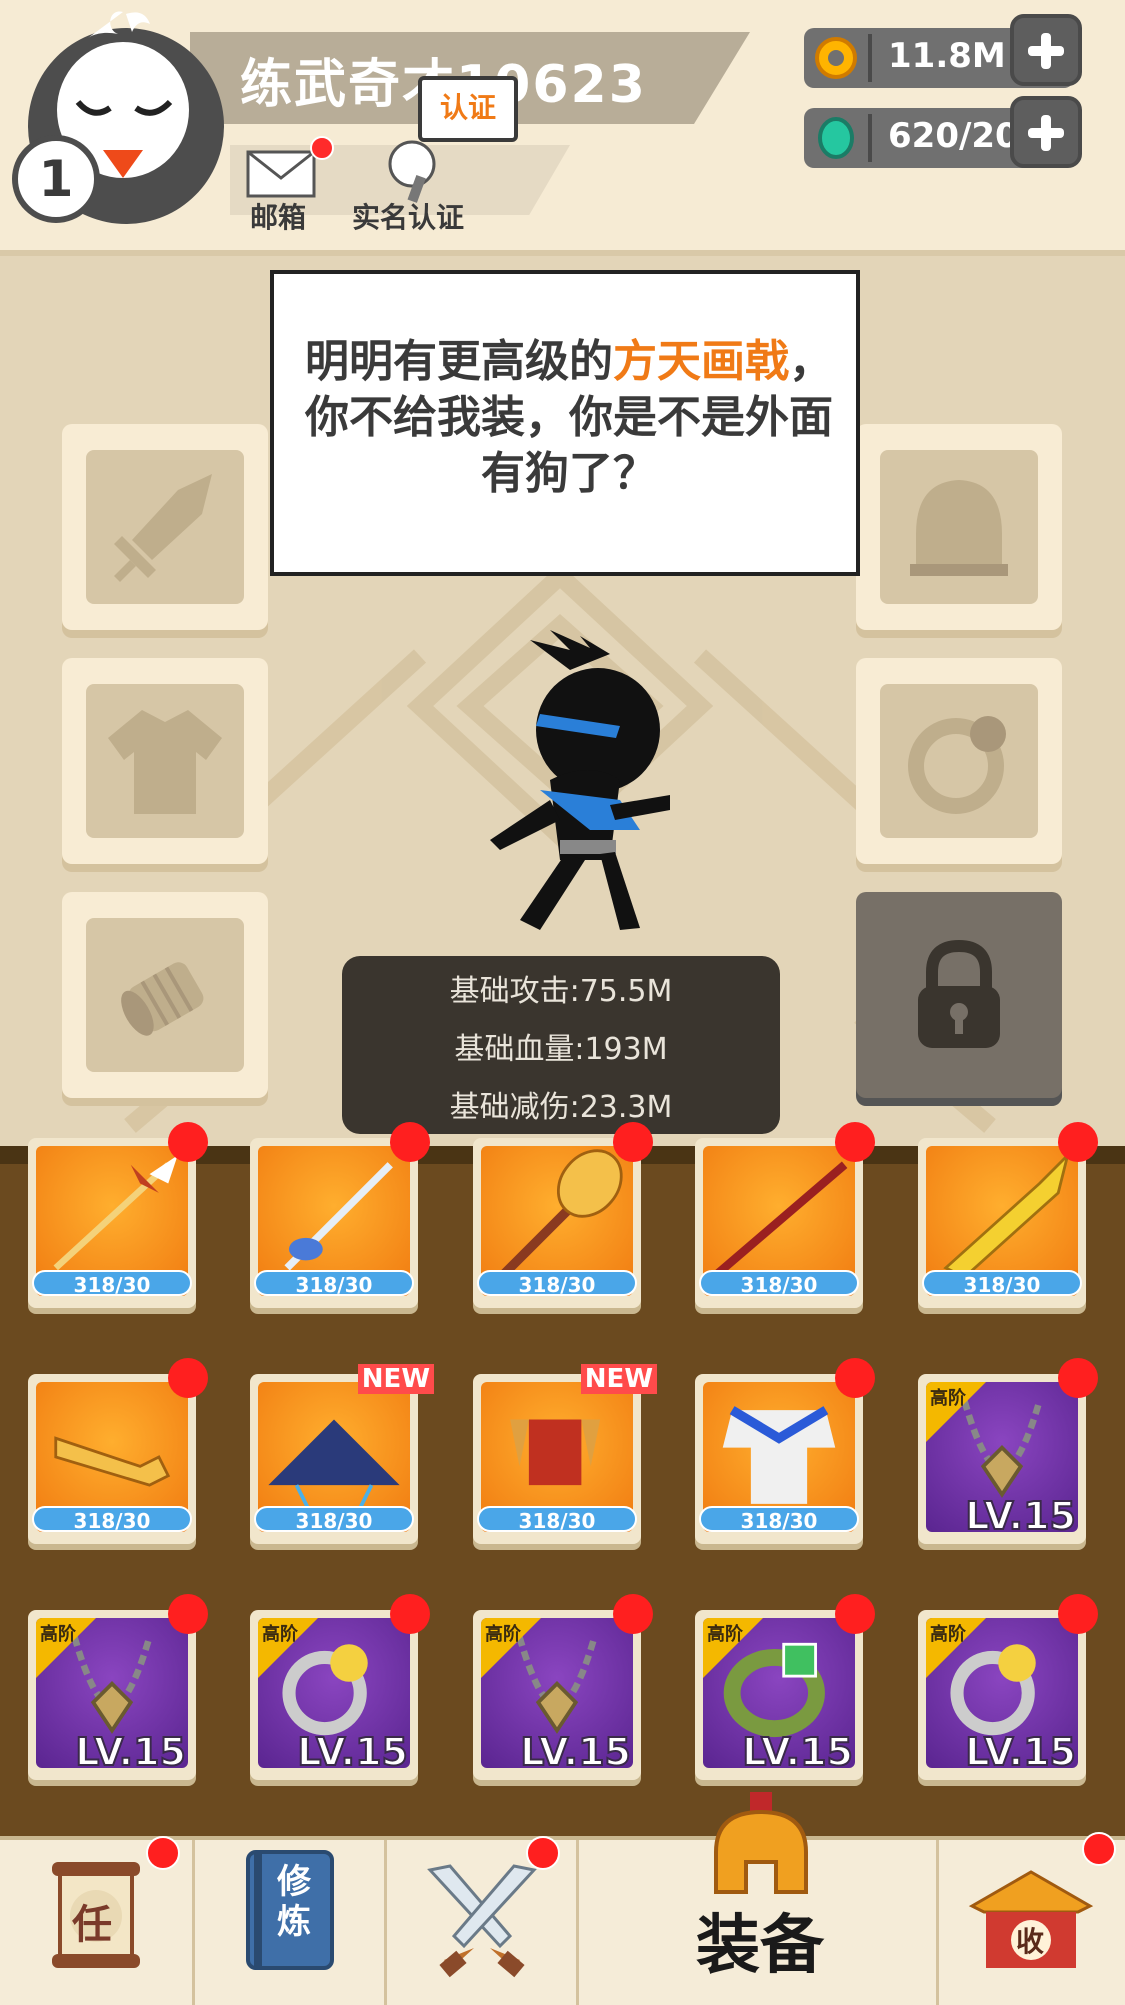 This screenshot has width=1125, height=2005. I want to click on inventory-item-red-armor: 318/30 NEW, so click(565, 1454).